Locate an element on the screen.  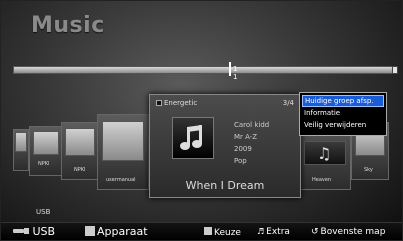
song-title: When I Dream is located at coordinates (225, 185).